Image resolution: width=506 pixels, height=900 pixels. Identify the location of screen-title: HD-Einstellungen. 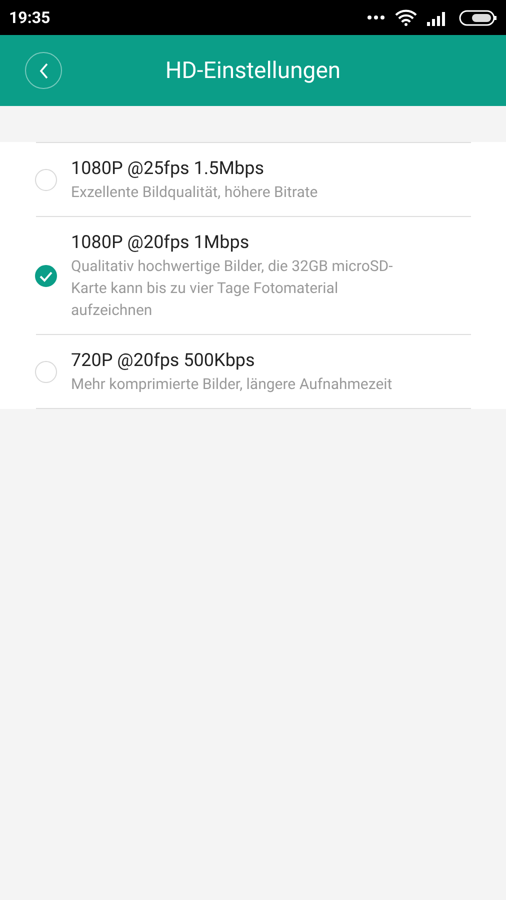
(253, 70).